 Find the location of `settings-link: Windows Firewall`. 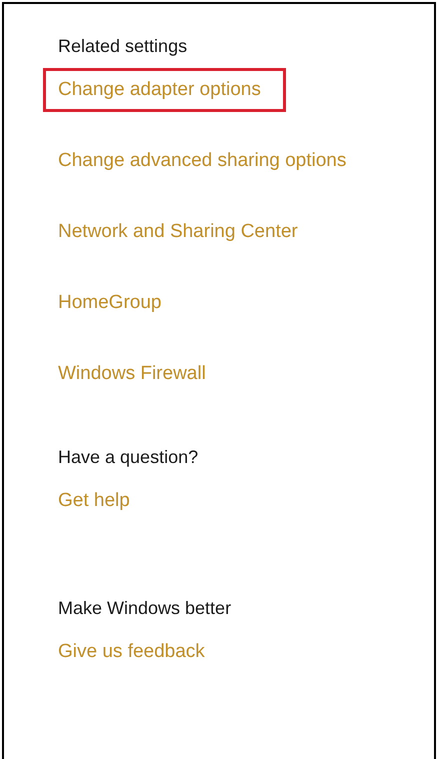

settings-link: Windows Firewall is located at coordinates (132, 374).